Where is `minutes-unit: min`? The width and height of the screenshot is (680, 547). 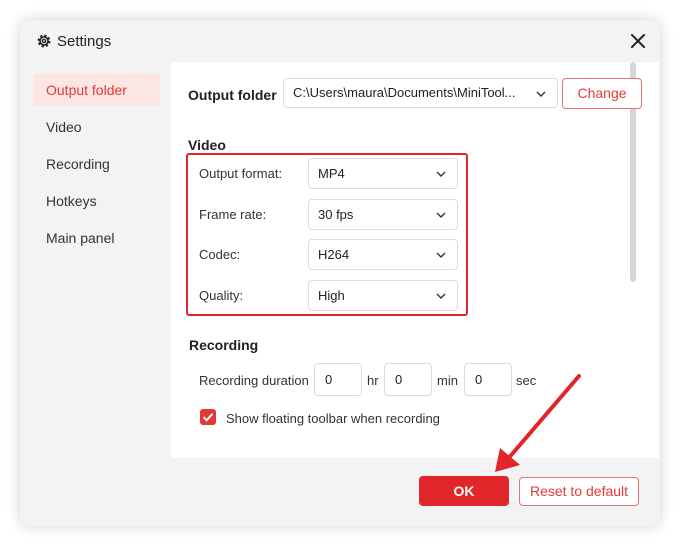 minutes-unit: min is located at coordinates (447, 380).